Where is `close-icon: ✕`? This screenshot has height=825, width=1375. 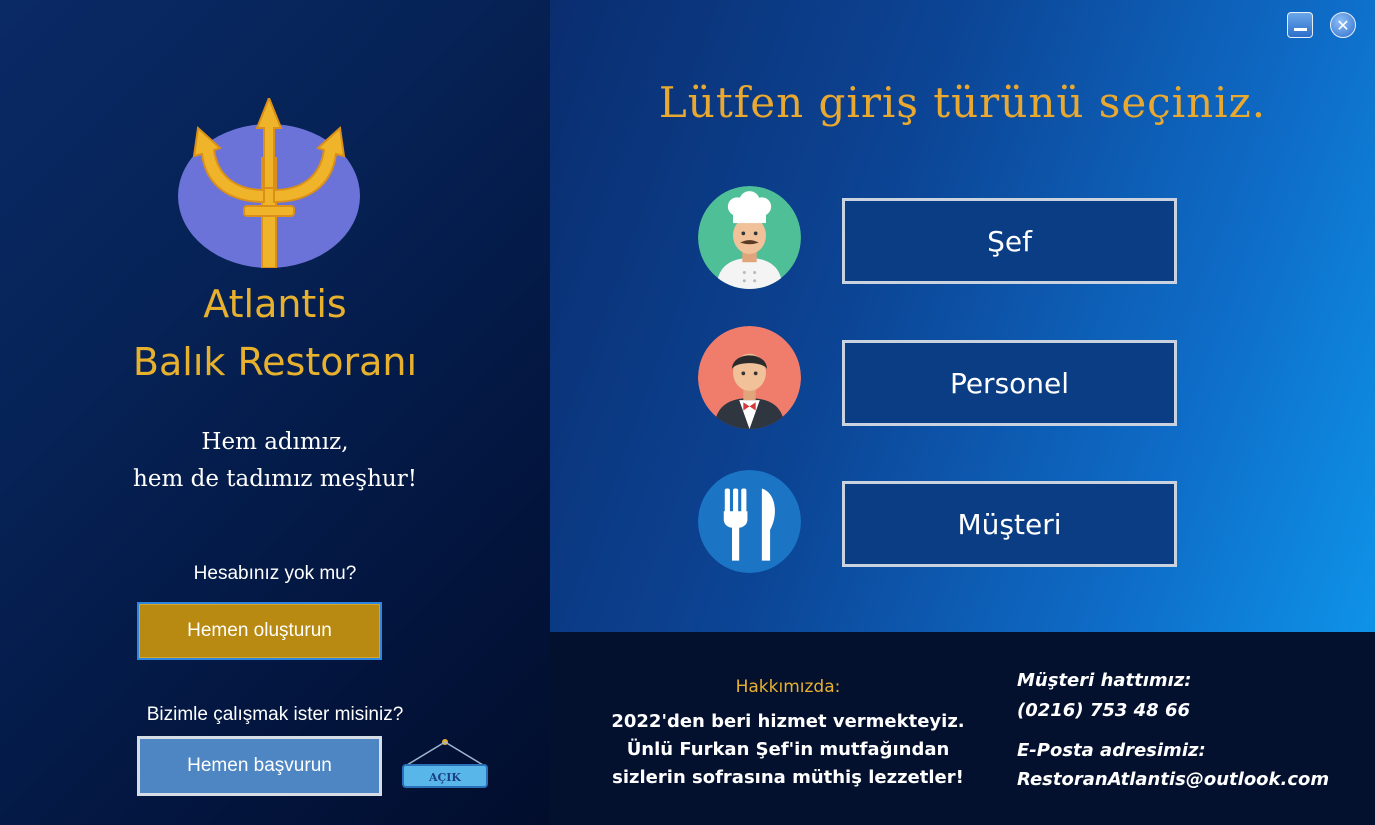 close-icon: ✕ is located at coordinates (1343, 25).